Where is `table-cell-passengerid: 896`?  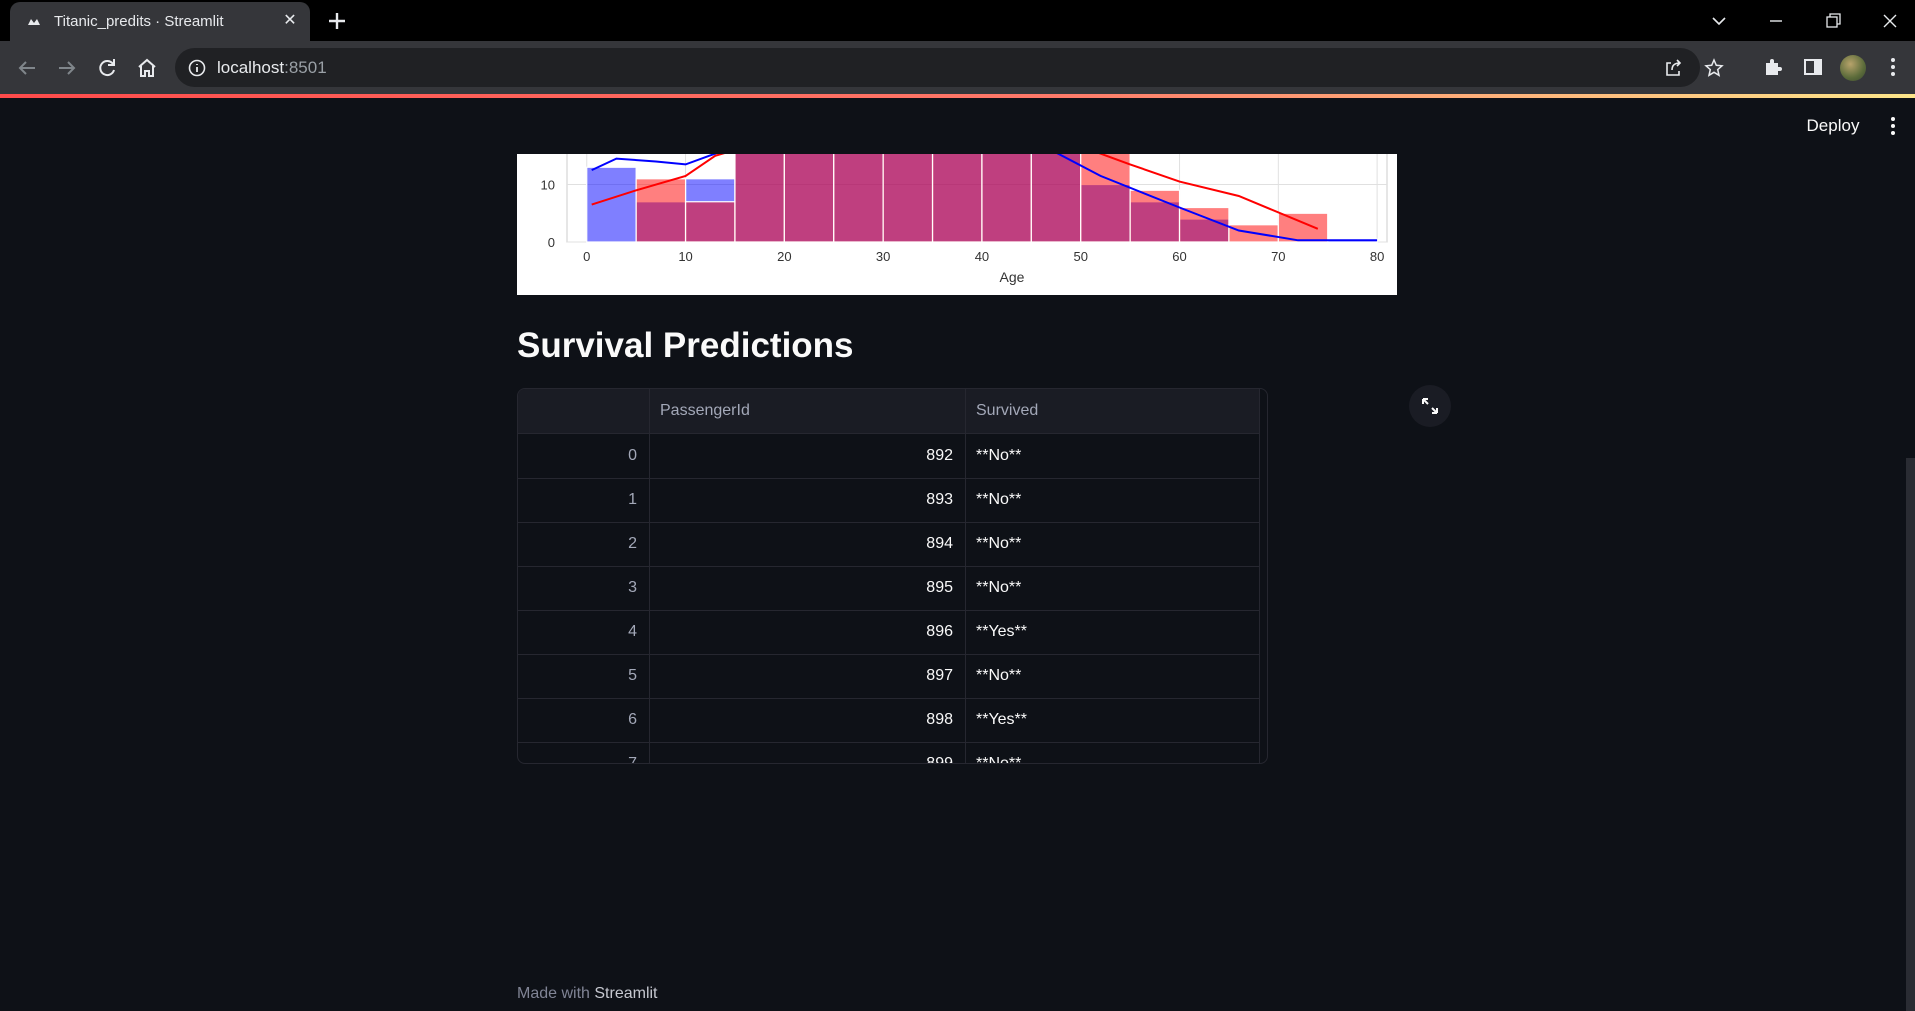 table-cell-passengerid: 896 is located at coordinates (808, 632).